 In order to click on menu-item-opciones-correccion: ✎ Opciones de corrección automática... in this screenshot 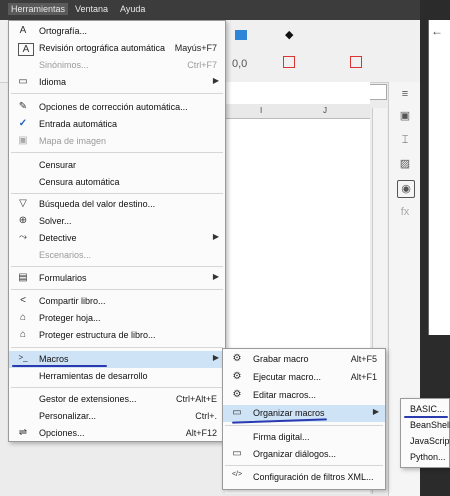, I will do `click(117, 107)`.